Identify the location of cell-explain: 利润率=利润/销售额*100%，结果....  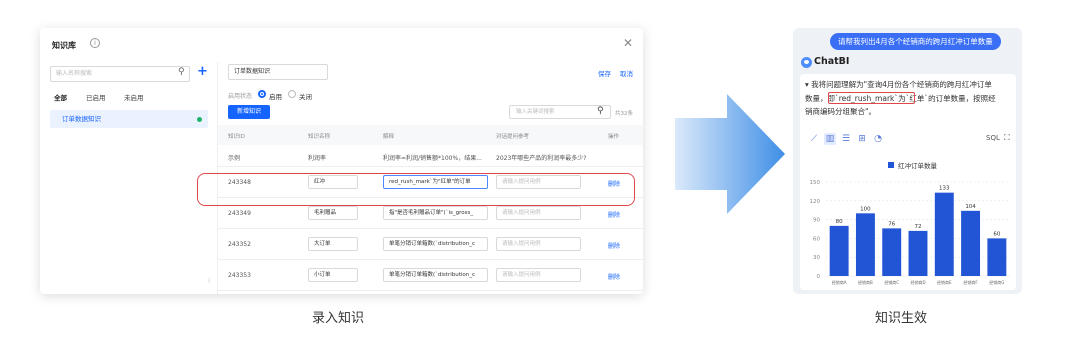
(432, 158).